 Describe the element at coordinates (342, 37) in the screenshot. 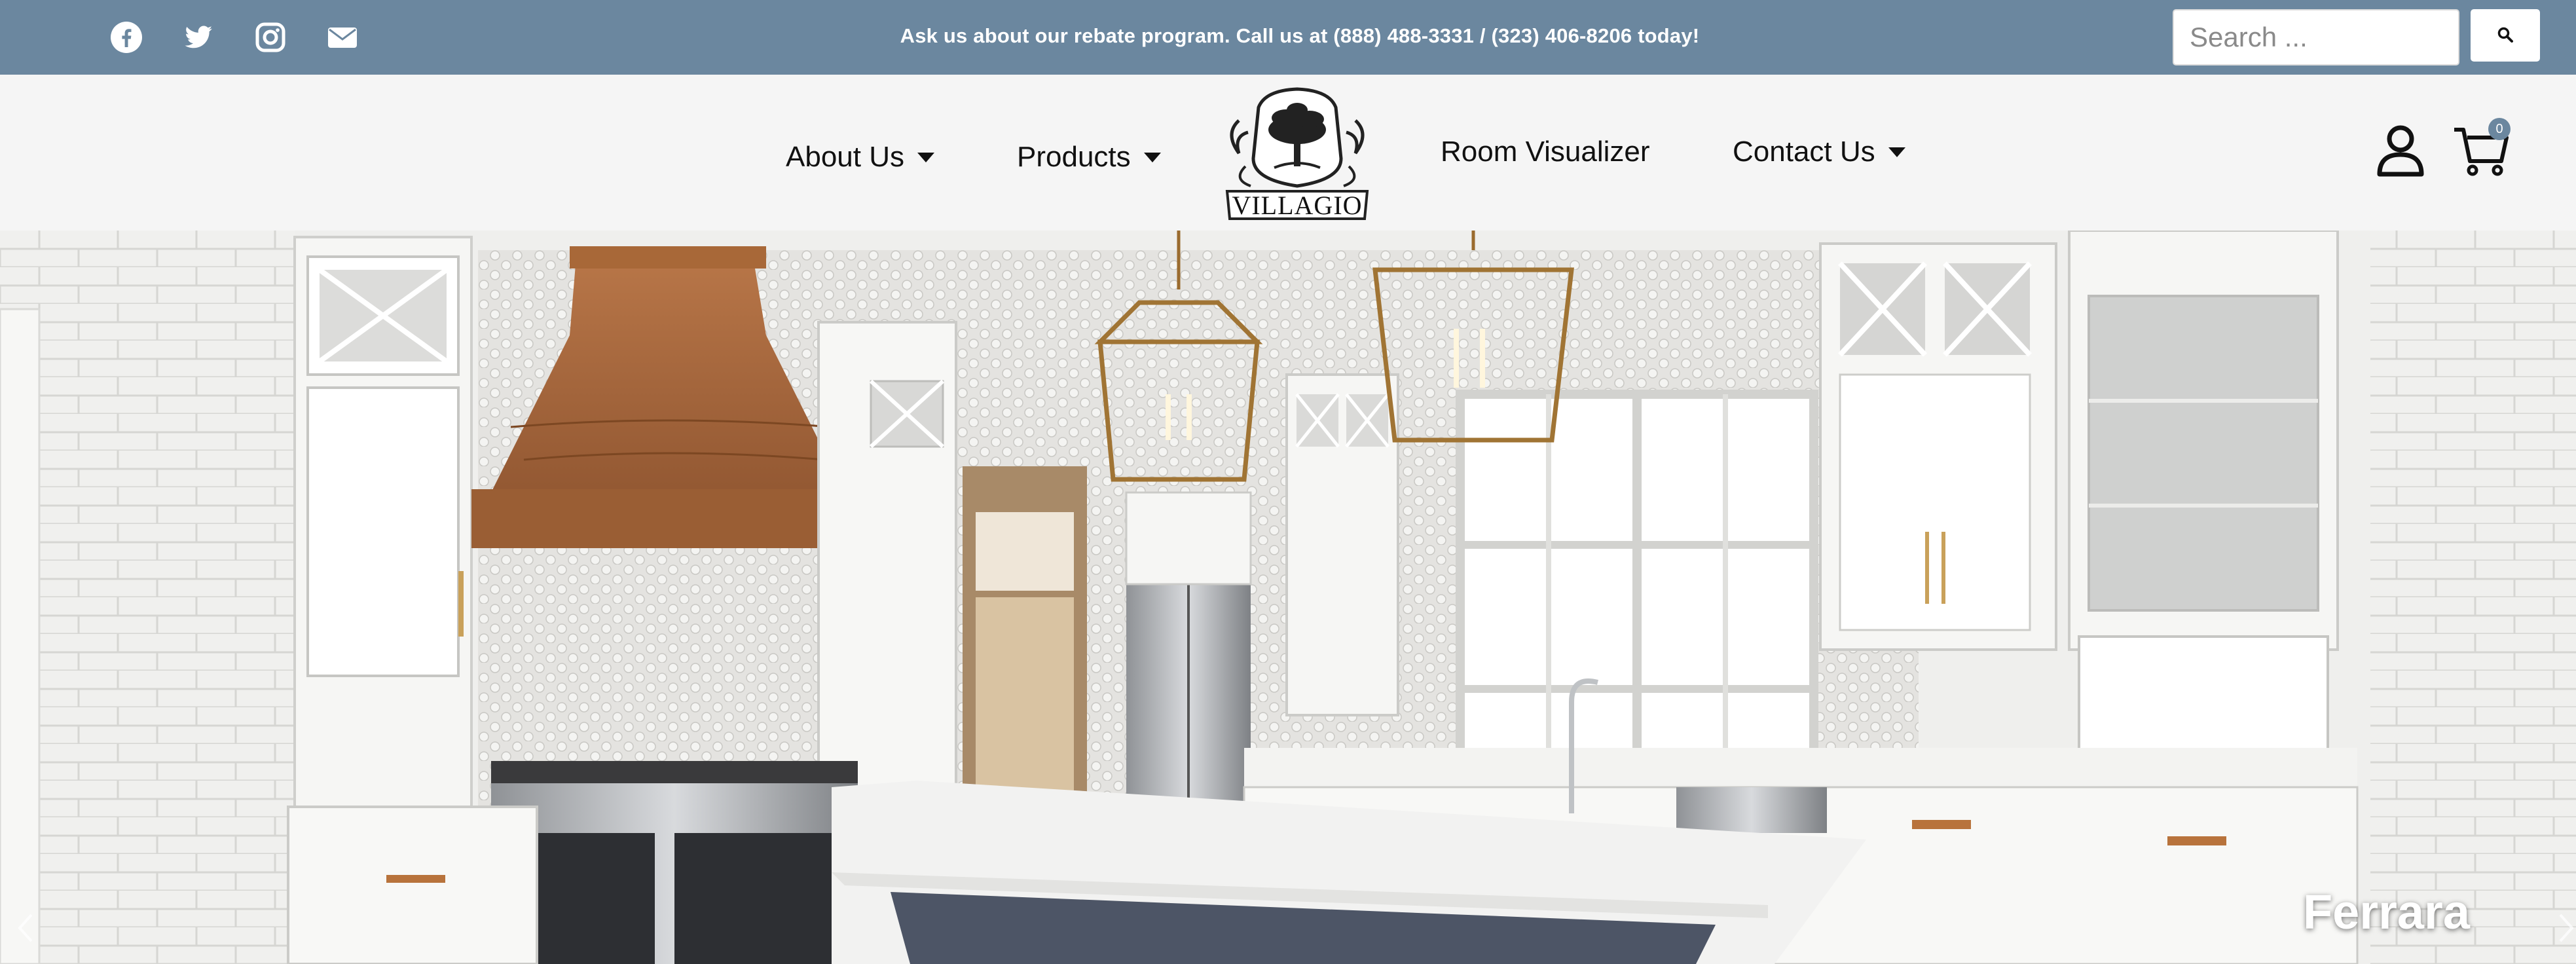

I see `envelope-icon` at that location.